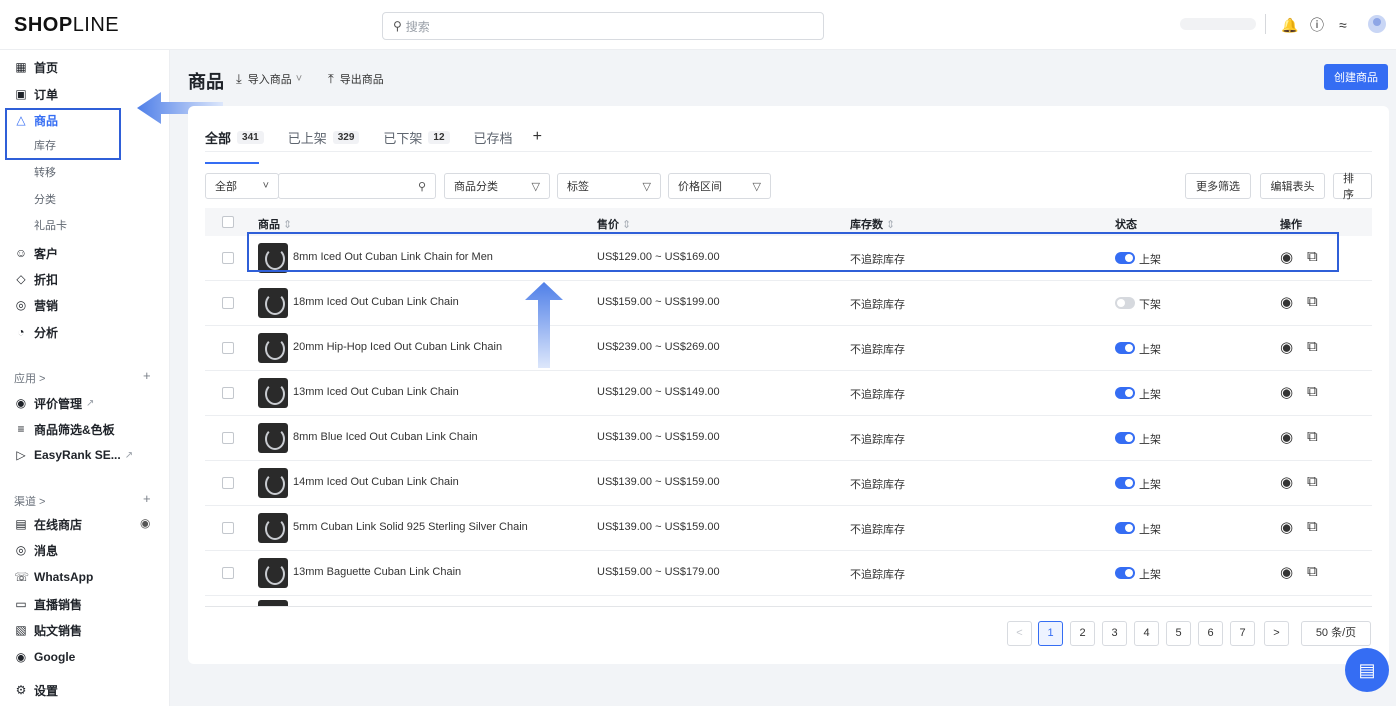  What do you see at coordinates (357, 186) in the screenshot?
I see `filter-search-input: ⚲` at bounding box center [357, 186].